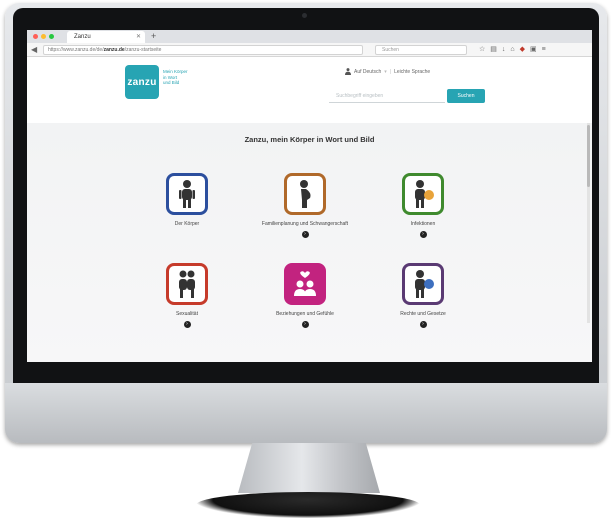 The image size is (611, 524). I want to click on chevron-down-icon: ▾, so click(385, 71).